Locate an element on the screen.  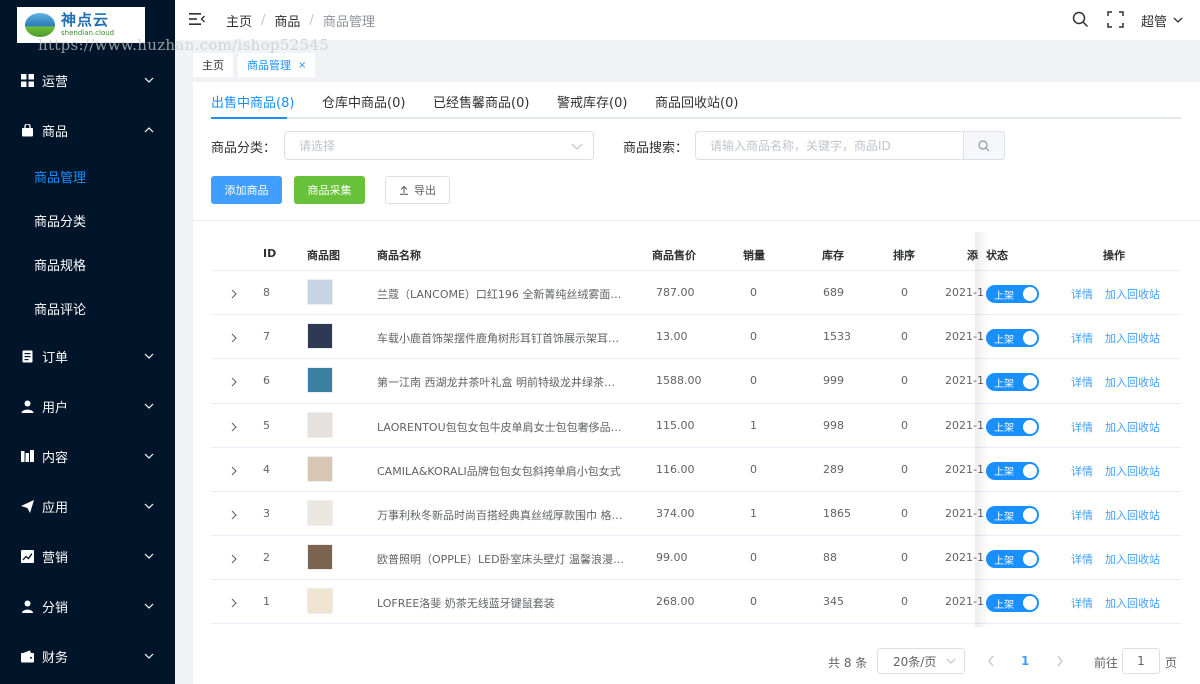
table-bottom-border is located at coordinates (696, 623).